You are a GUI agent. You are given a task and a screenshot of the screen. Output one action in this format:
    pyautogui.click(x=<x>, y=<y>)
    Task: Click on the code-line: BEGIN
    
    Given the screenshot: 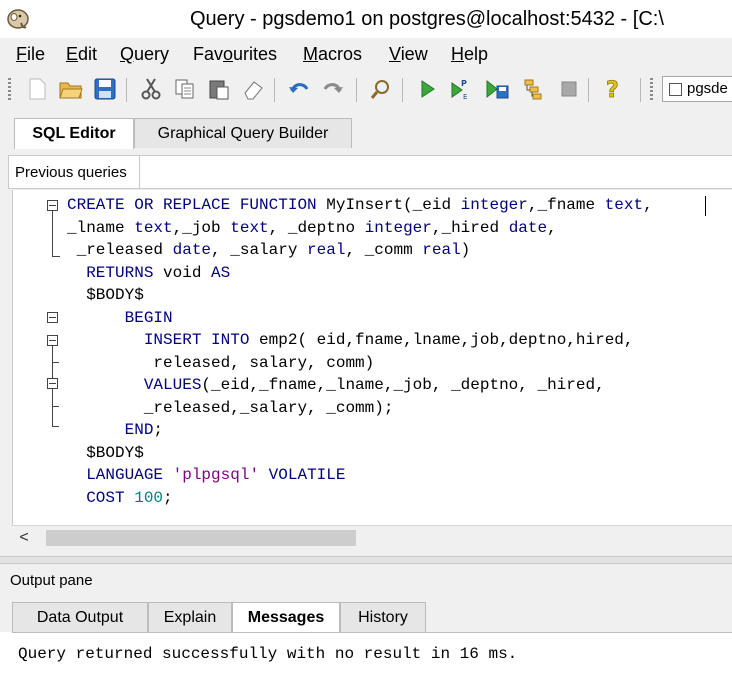 What is the action you would take?
    pyautogui.click(x=148, y=317)
    